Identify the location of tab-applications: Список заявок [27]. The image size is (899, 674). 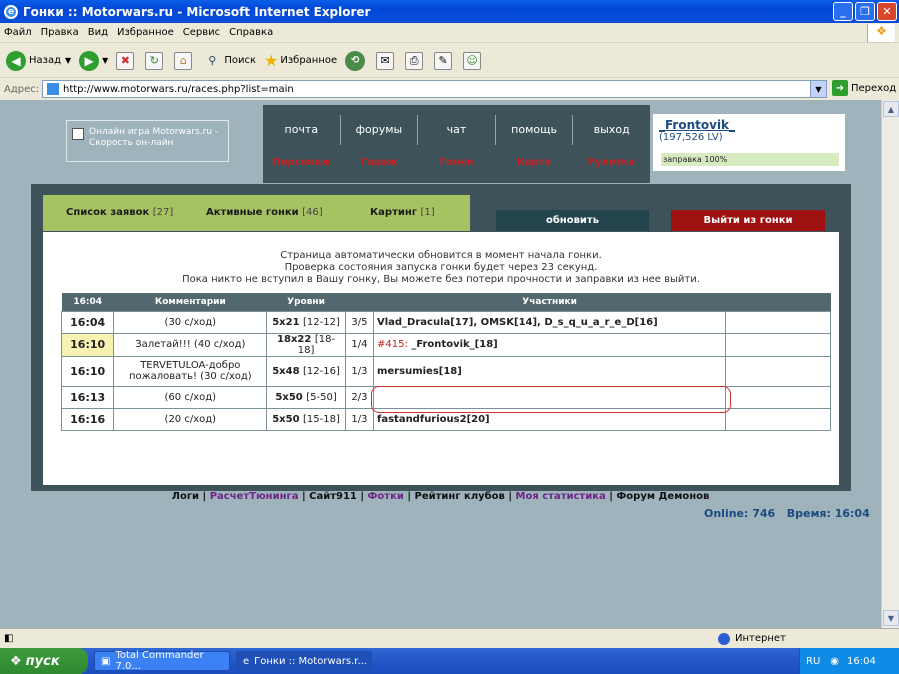
(119, 212).